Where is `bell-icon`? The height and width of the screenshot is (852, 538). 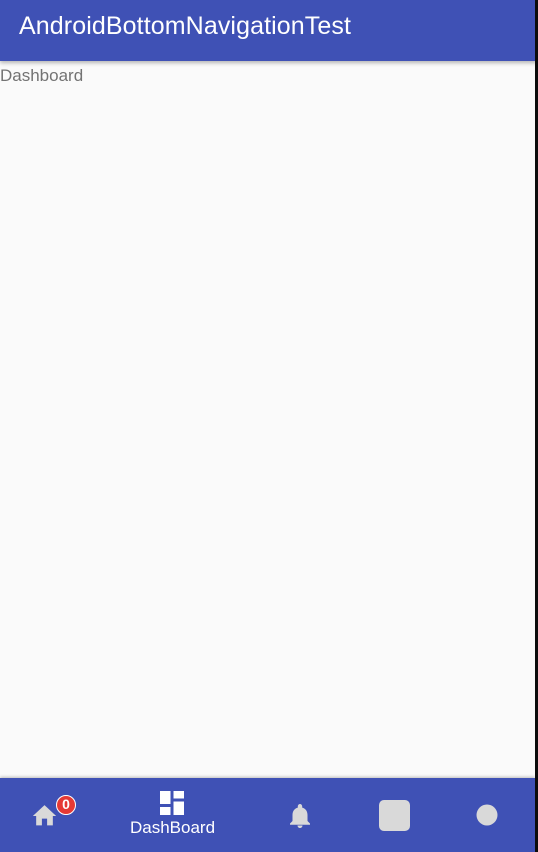 bell-icon is located at coordinates (300, 816).